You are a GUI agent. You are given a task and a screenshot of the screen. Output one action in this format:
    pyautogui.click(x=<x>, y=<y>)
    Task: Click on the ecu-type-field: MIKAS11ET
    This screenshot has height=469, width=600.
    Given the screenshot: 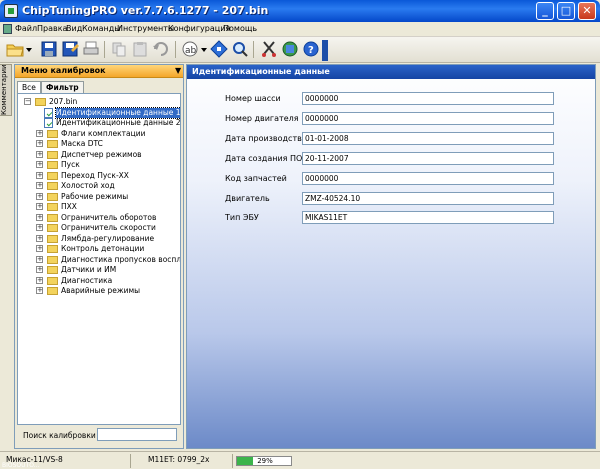 What is the action you would take?
    pyautogui.click(x=428, y=217)
    